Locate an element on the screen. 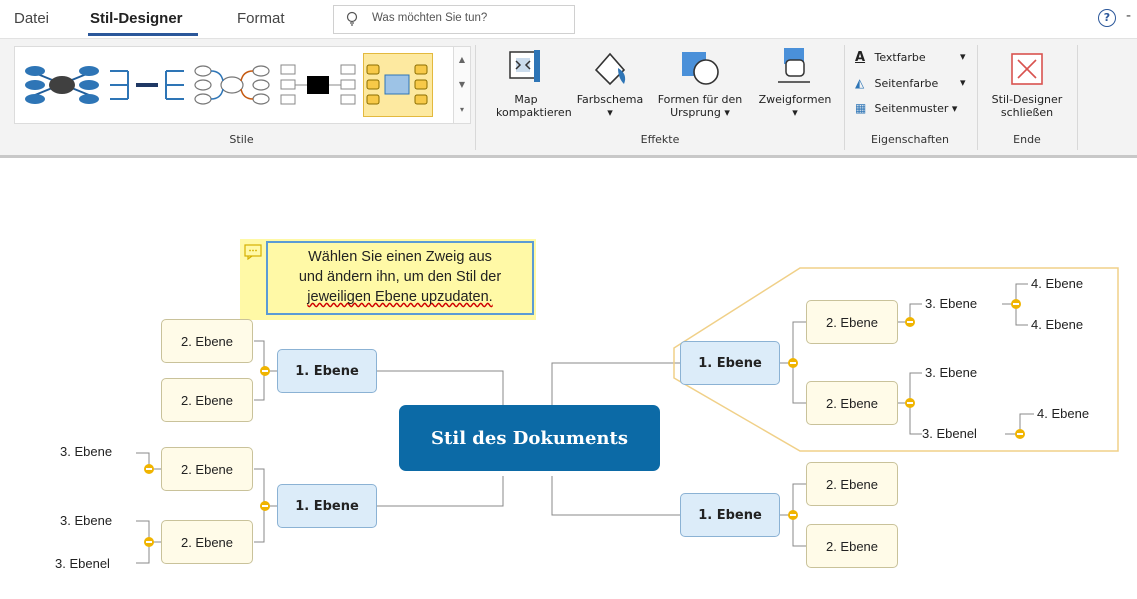 The height and width of the screenshot is (599, 1137). tab-file: Datei is located at coordinates (31, 18).